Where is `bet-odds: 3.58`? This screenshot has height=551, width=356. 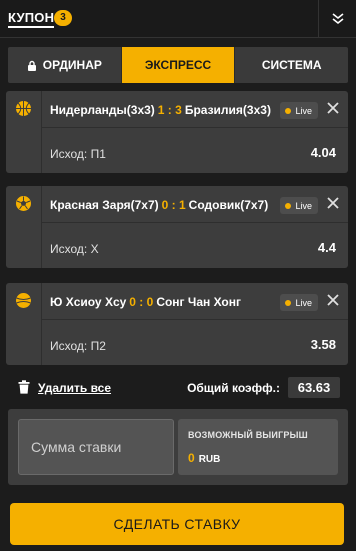
bet-odds: 3.58 is located at coordinates (323, 344).